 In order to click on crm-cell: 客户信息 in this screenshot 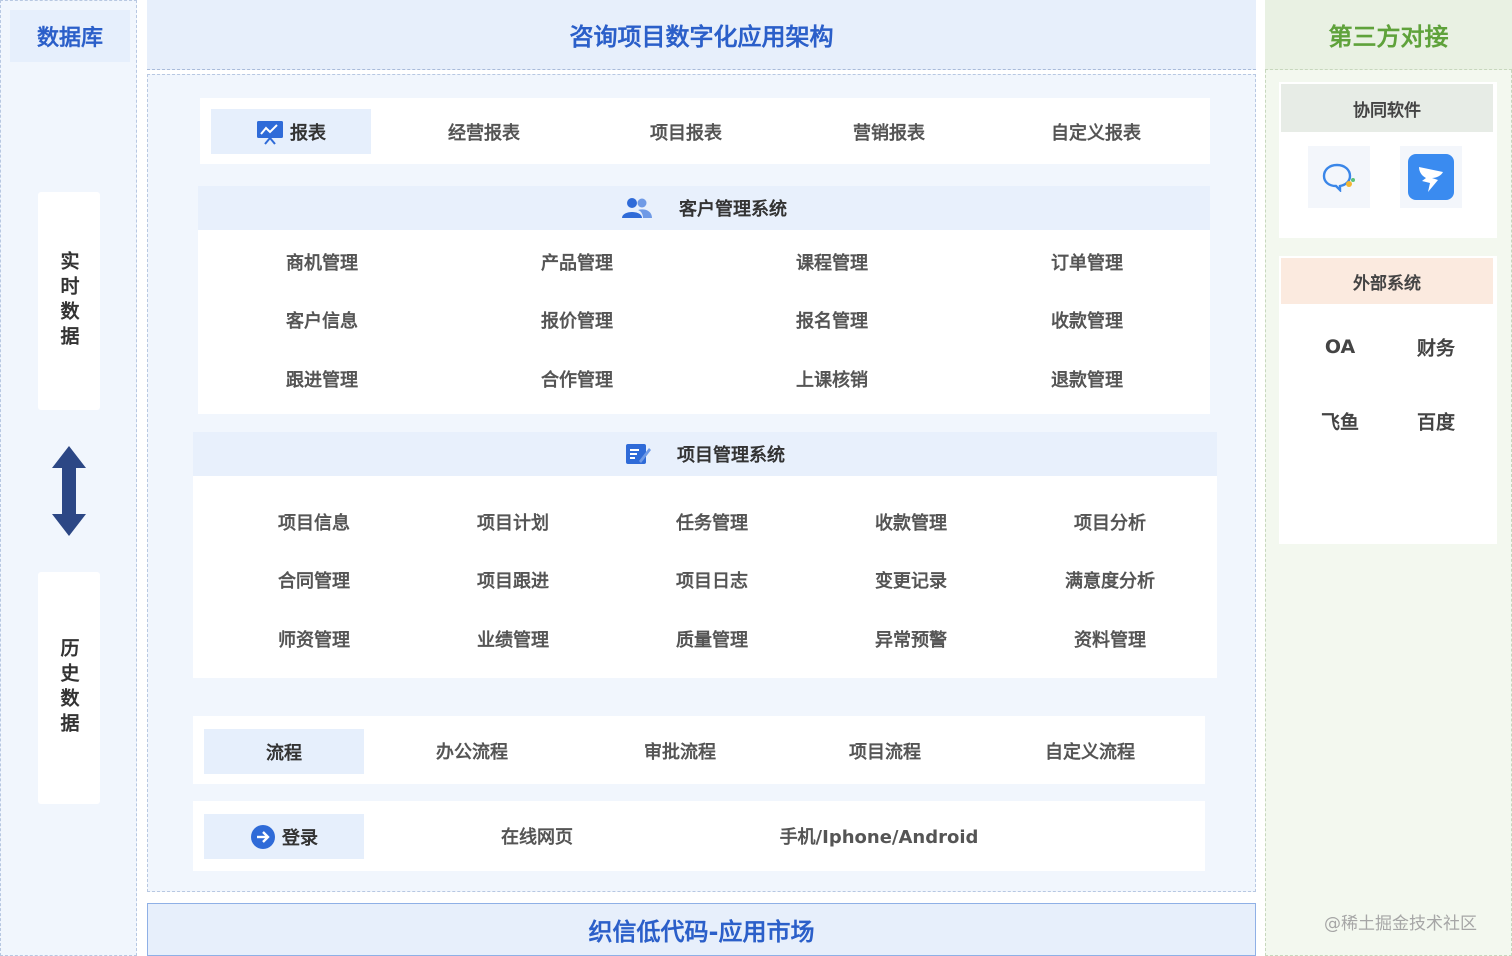, I will do `click(322, 320)`.